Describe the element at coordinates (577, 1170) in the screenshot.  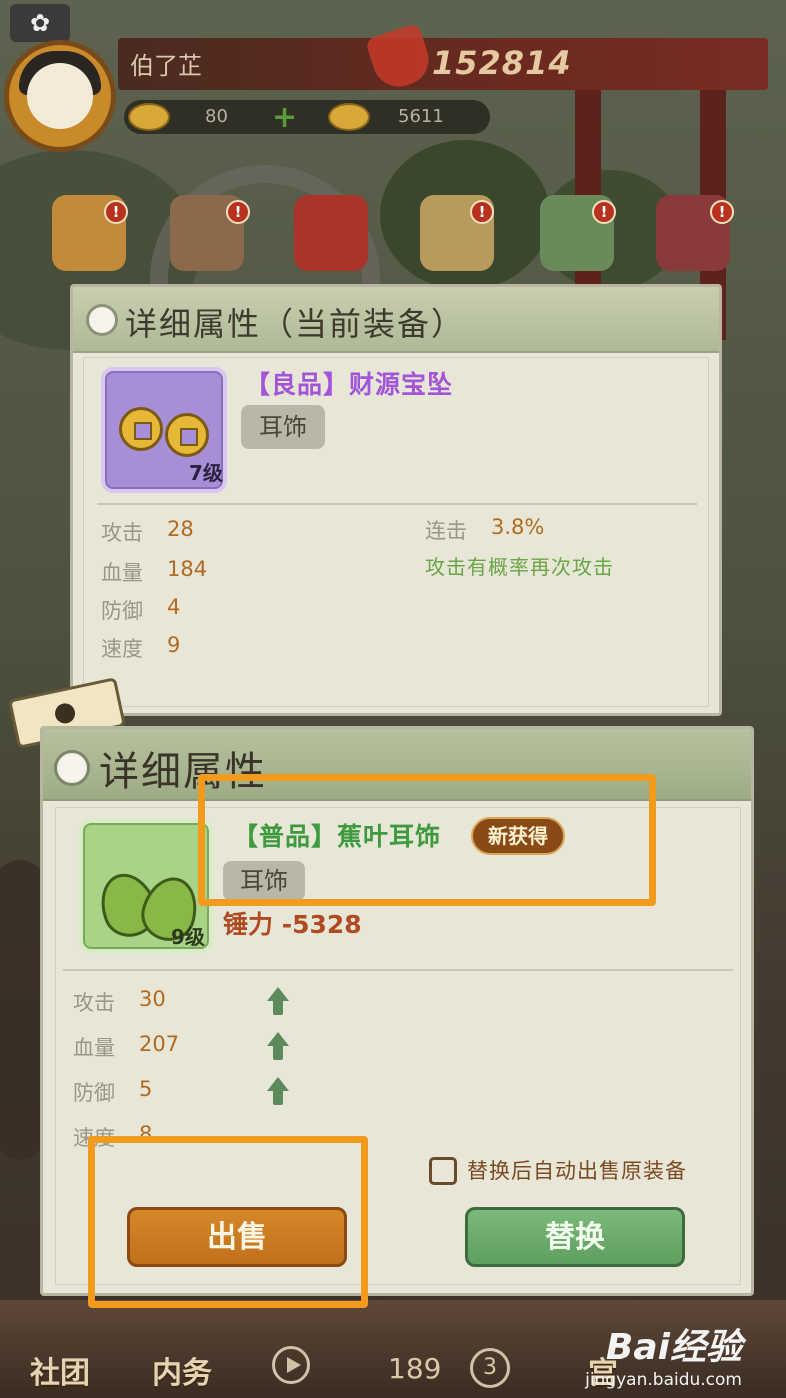
I see `auto-sell-label: 替换后自动出售原装备` at that location.